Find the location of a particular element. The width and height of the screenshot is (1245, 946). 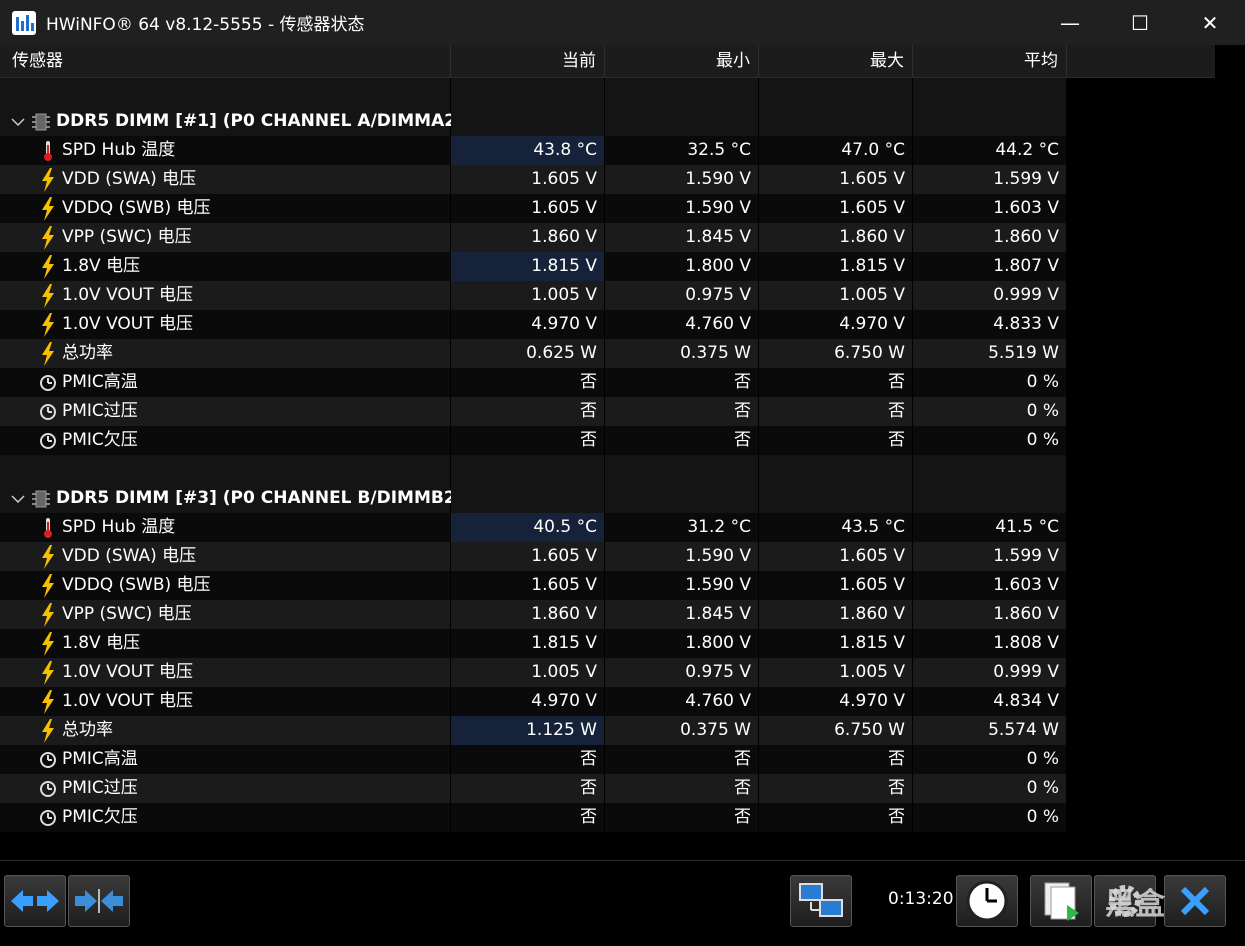

collapse-columns-button is located at coordinates (99, 901).